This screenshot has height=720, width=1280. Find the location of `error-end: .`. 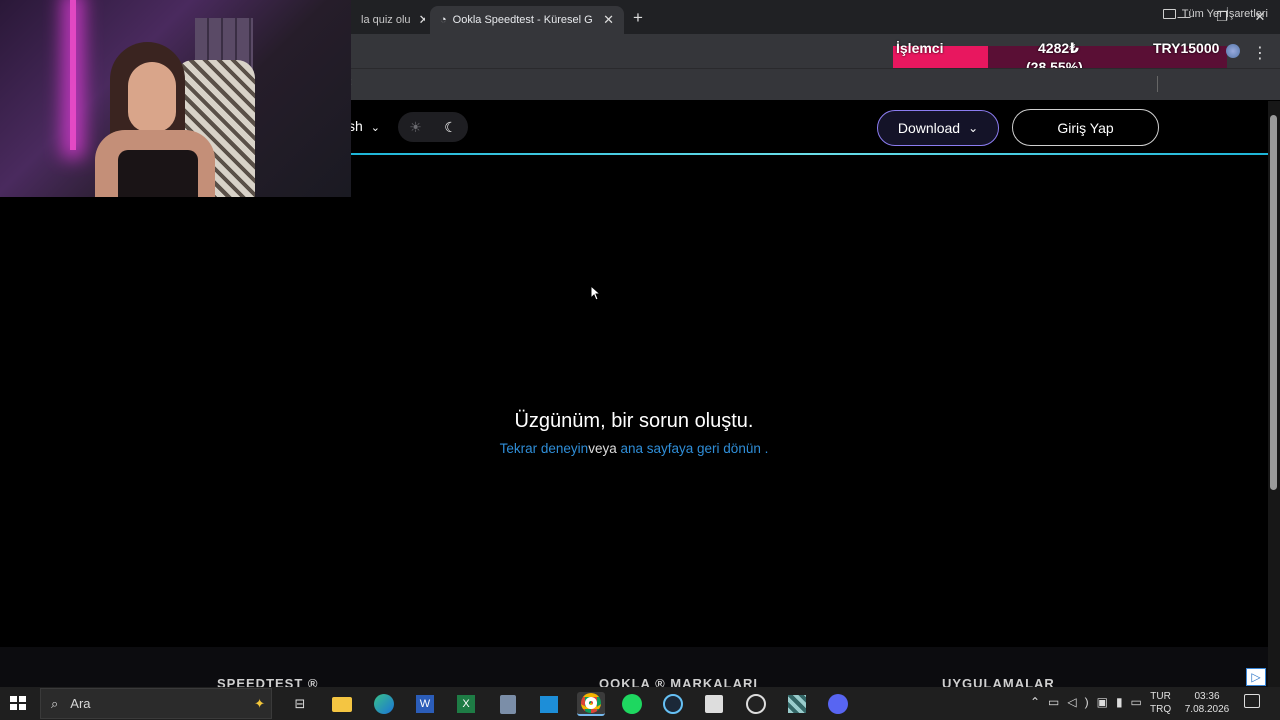

error-end: . is located at coordinates (766, 448).